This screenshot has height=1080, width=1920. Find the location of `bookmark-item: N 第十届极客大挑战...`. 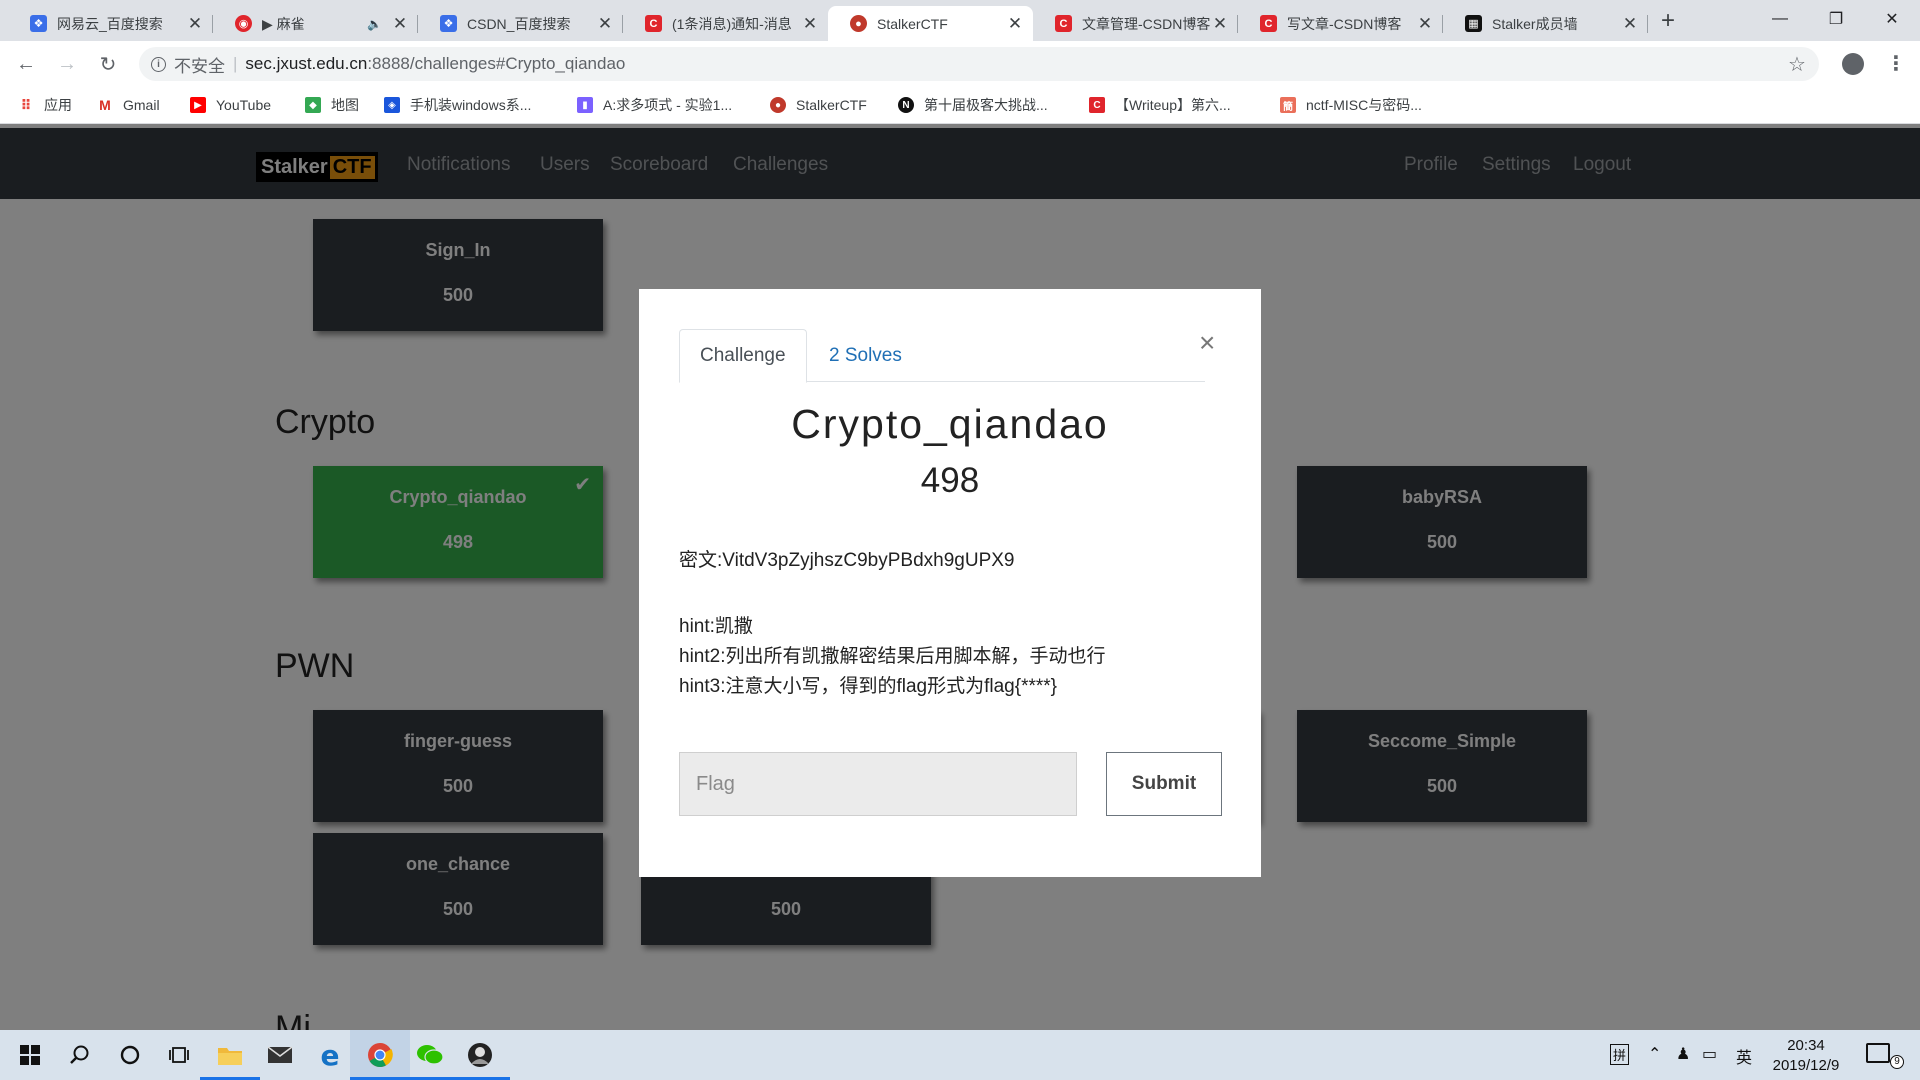

bookmark-item: N 第十届极客大挑战... is located at coordinates (973, 105).